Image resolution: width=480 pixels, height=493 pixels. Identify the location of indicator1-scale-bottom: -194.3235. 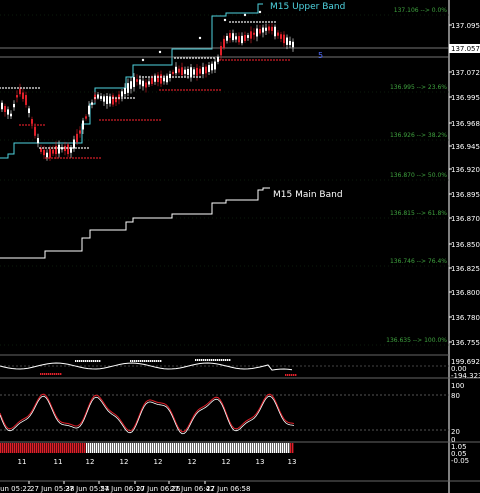
(465, 376).